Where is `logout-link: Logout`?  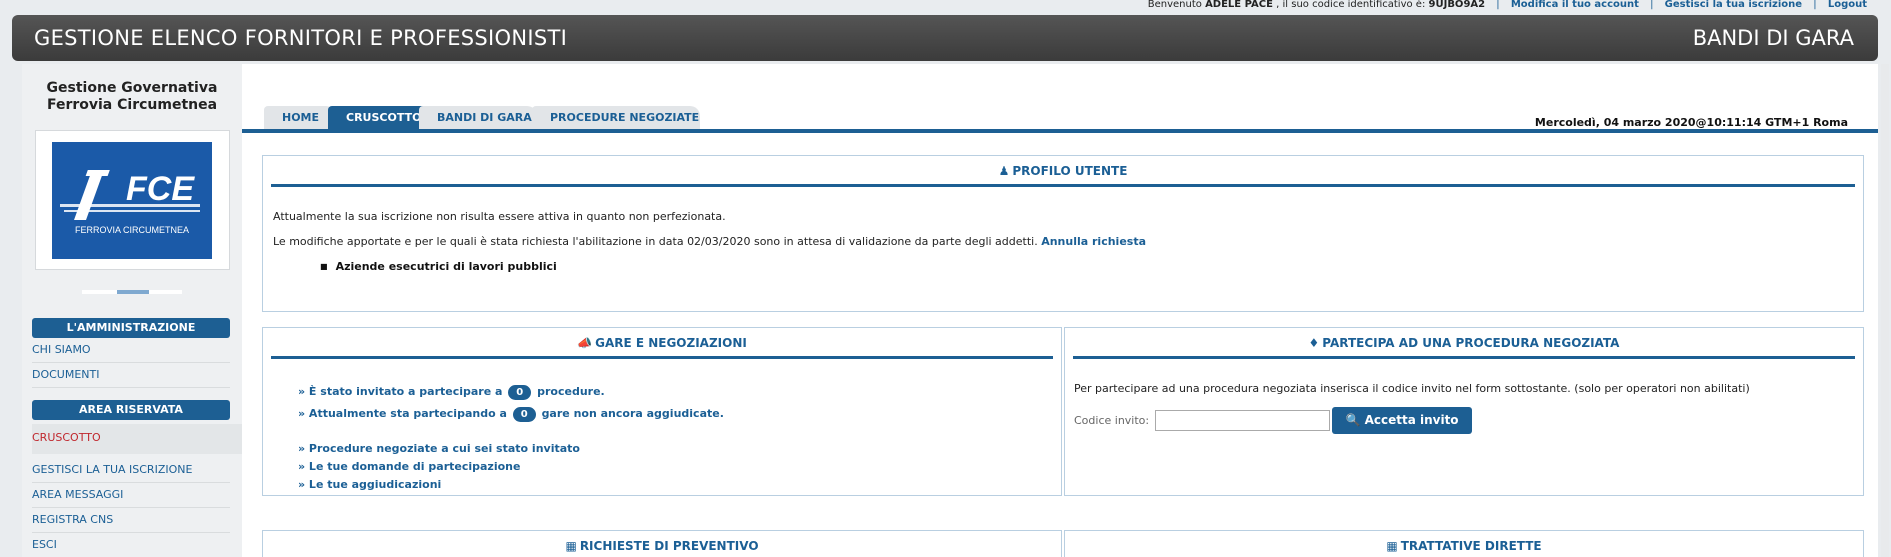 logout-link: Logout is located at coordinates (1847, 5).